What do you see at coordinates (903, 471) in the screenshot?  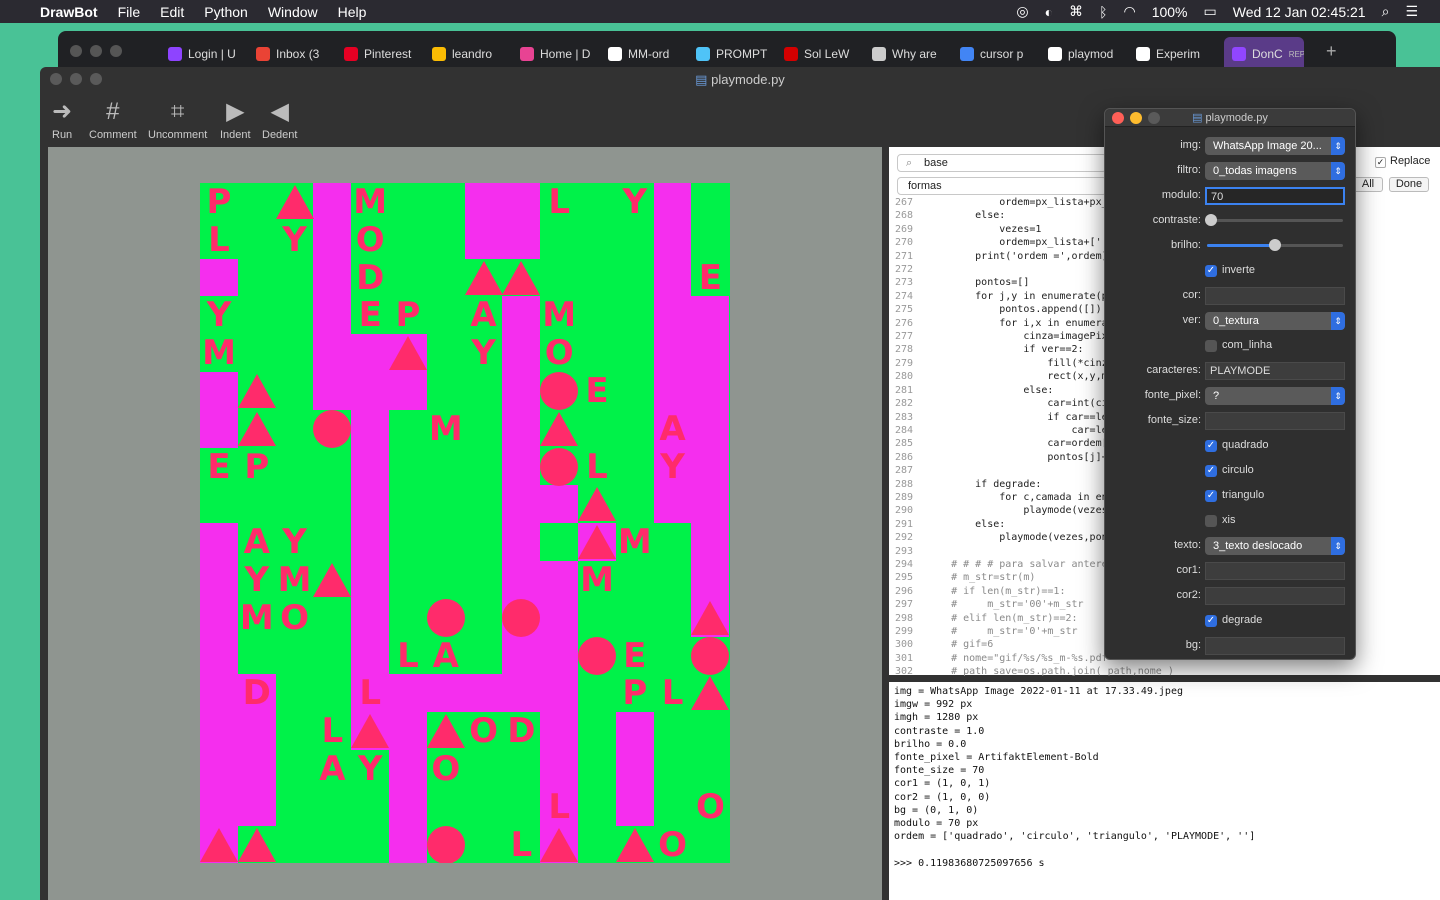 I see `line-number: 287` at bounding box center [903, 471].